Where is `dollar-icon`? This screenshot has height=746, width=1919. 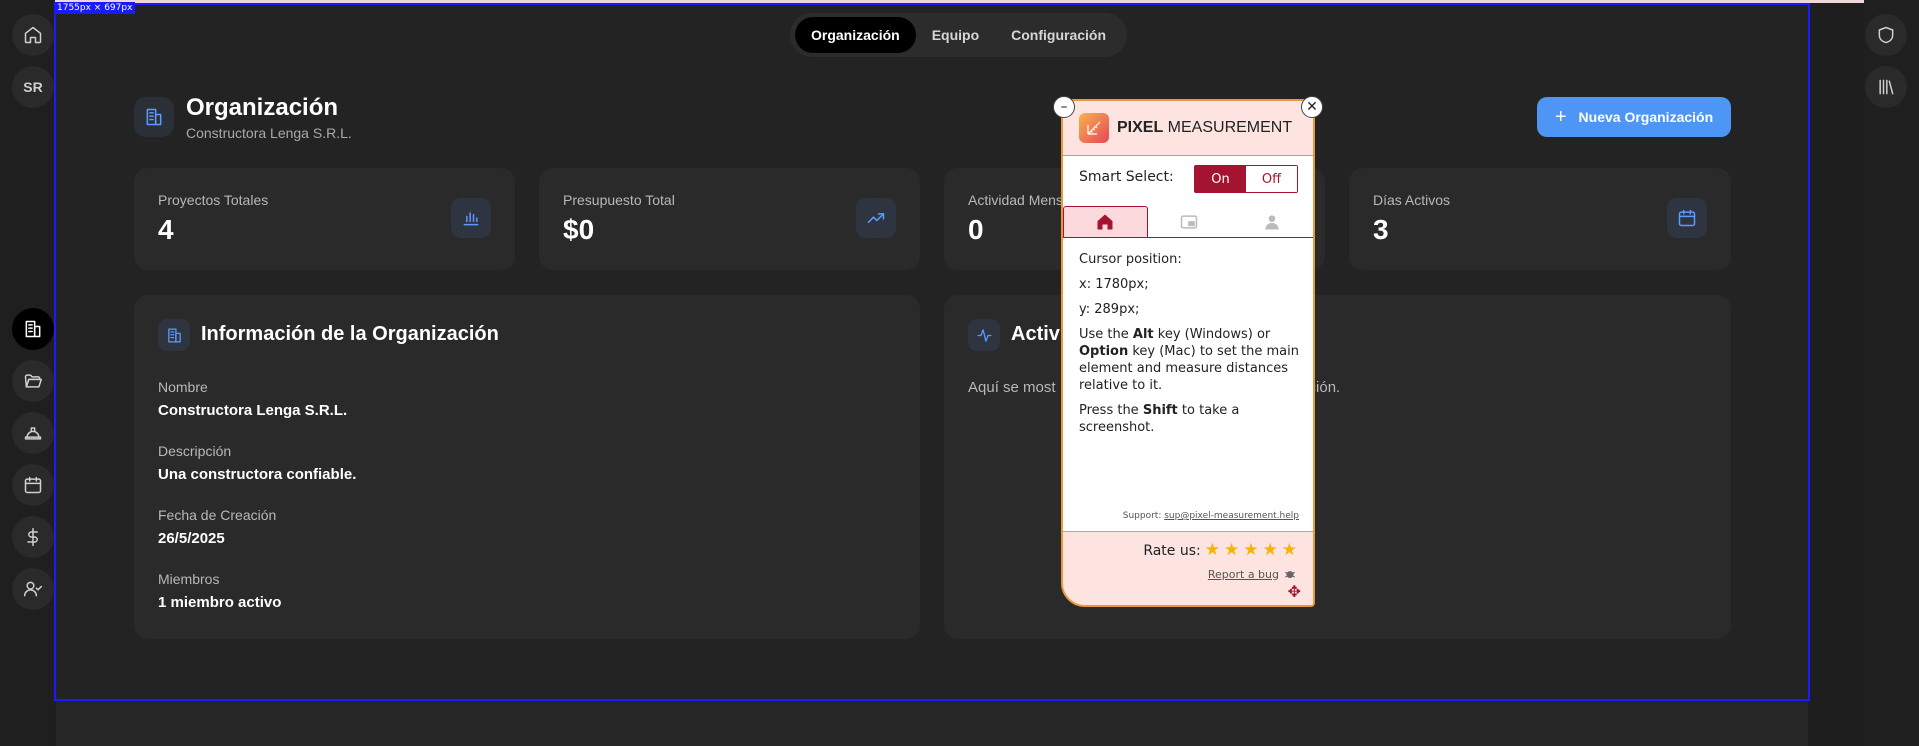 dollar-icon is located at coordinates (32, 537).